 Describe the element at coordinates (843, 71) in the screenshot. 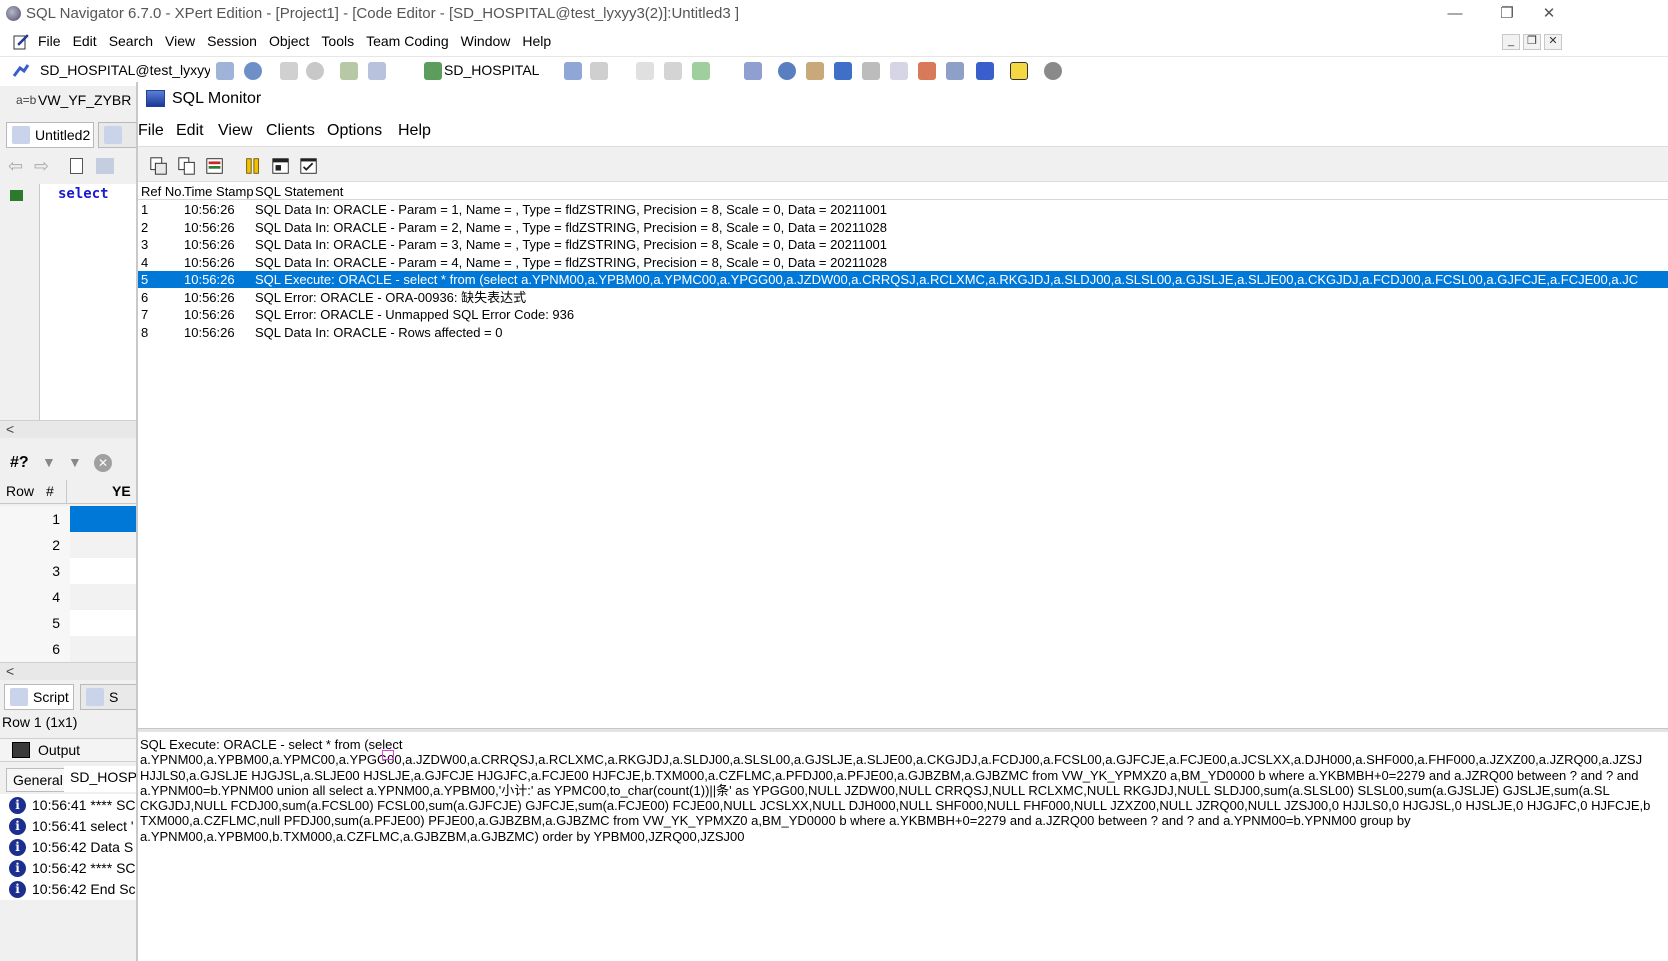

I see `monitor-icon` at that location.